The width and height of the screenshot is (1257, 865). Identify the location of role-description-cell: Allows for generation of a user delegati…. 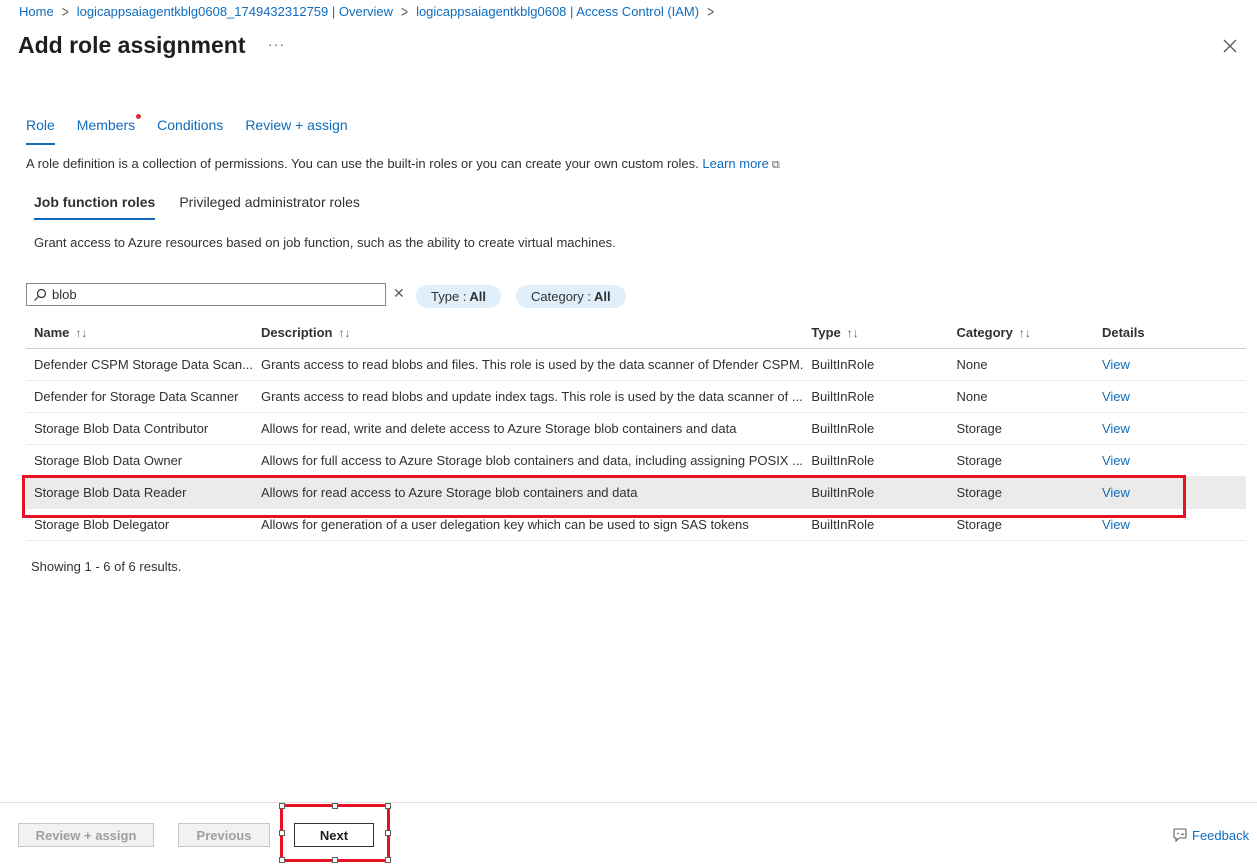
(528, 524).